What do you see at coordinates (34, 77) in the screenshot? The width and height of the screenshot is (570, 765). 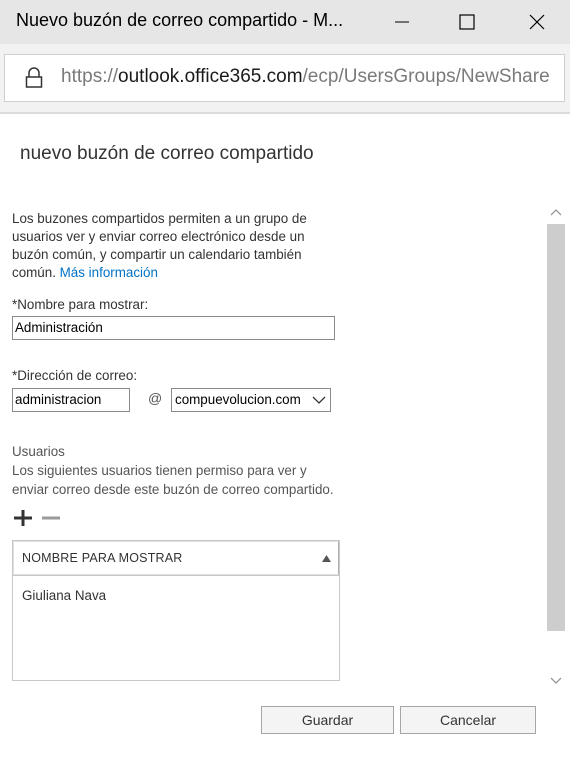 I see `lock-icon` at bounding box center [34, 77].